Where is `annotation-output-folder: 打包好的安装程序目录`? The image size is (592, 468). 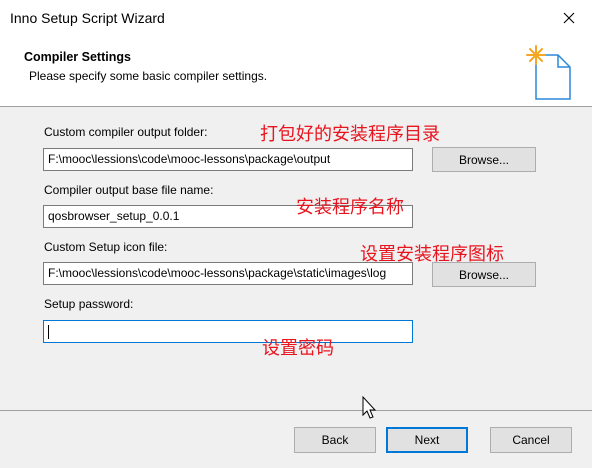 annotation-output-folder: 打包好的安装程序目录 is located at coordinates (350, 134).